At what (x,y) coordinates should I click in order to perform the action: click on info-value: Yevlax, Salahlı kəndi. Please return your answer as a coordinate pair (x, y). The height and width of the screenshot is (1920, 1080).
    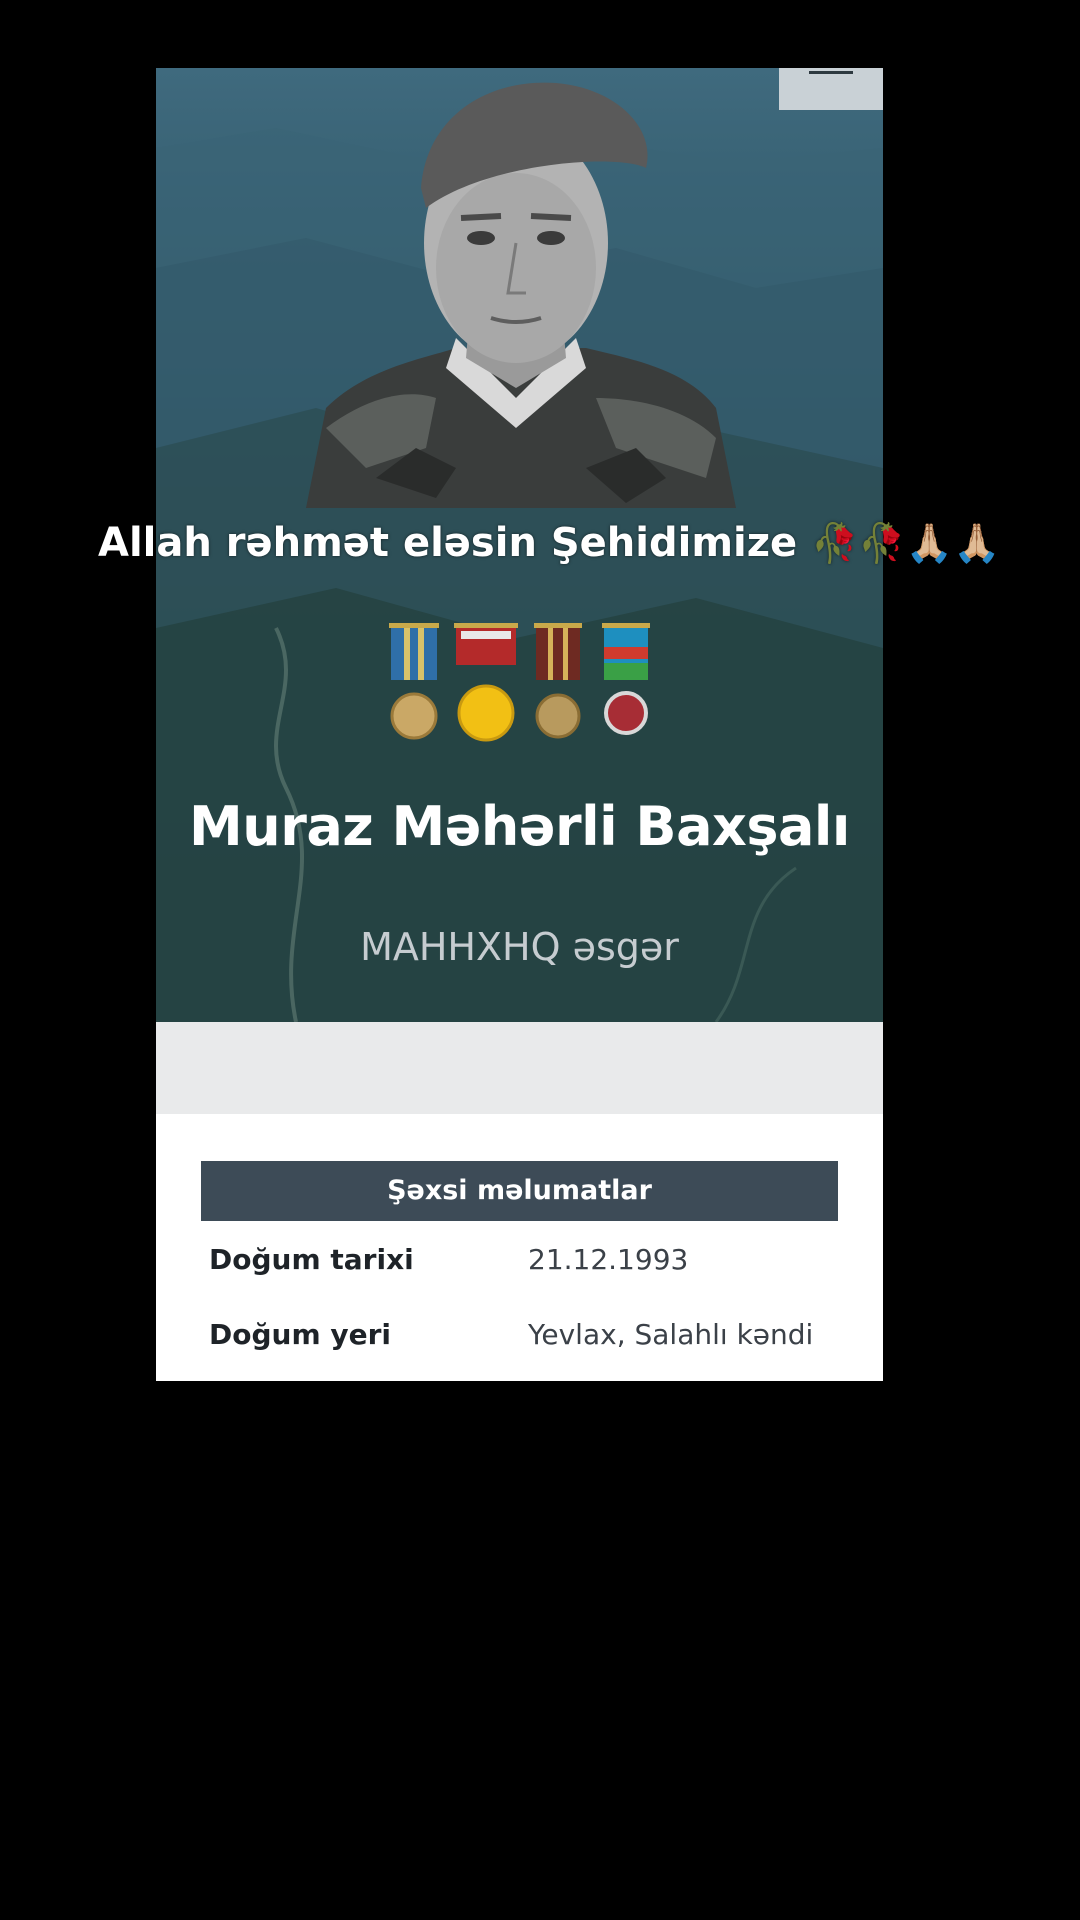
    Looking at the image, I should click on (671, 1334).